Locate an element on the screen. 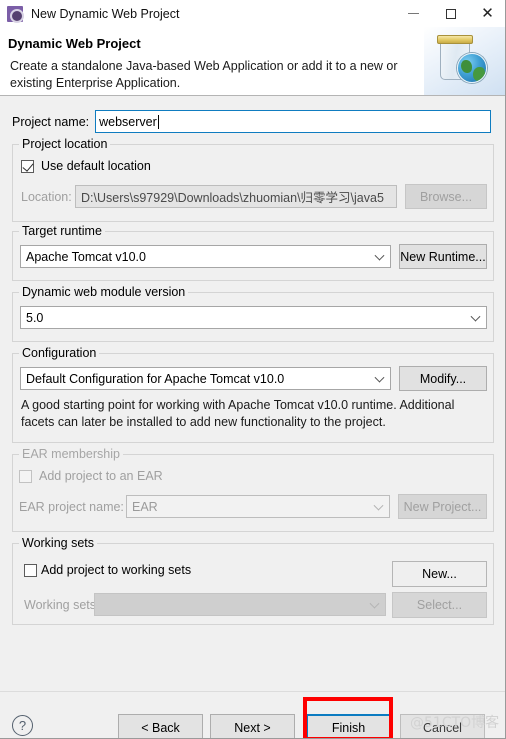 The width and height of the screenshot is (506, 739). finish-button: Finish is located at coordinates (348, 726).